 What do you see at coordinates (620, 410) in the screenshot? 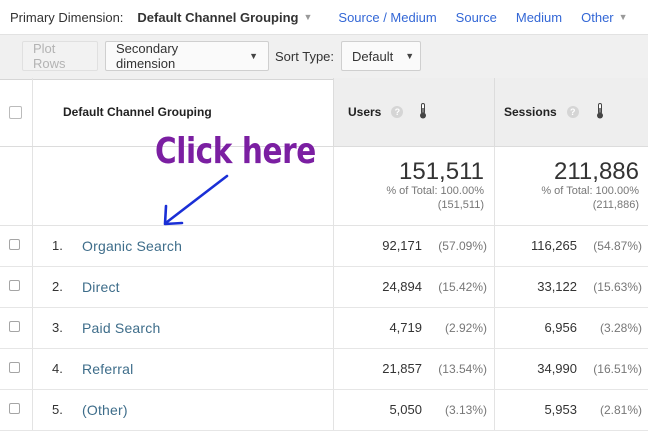
I see `sessions-percent: (2.81%)` at bounding box center [620, 410].